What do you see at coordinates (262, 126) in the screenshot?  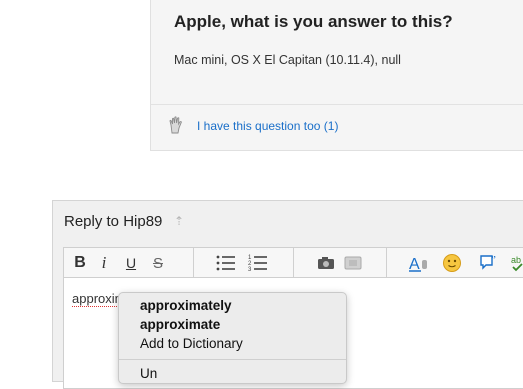 I see `me-too-label: I have this question too (` at bounding box center [262, 126].